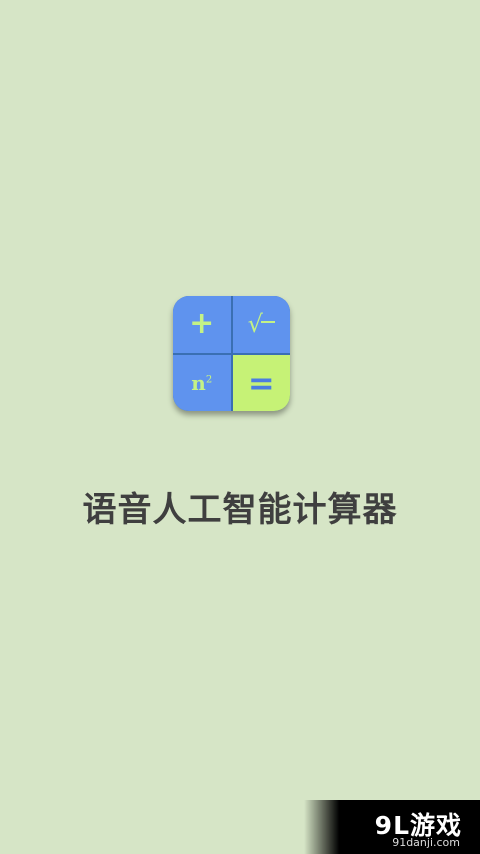  What do you see at coordinates (261, 324) in the screenshot?
I see `square-root-icon: √` at bounding box center [261, 324].